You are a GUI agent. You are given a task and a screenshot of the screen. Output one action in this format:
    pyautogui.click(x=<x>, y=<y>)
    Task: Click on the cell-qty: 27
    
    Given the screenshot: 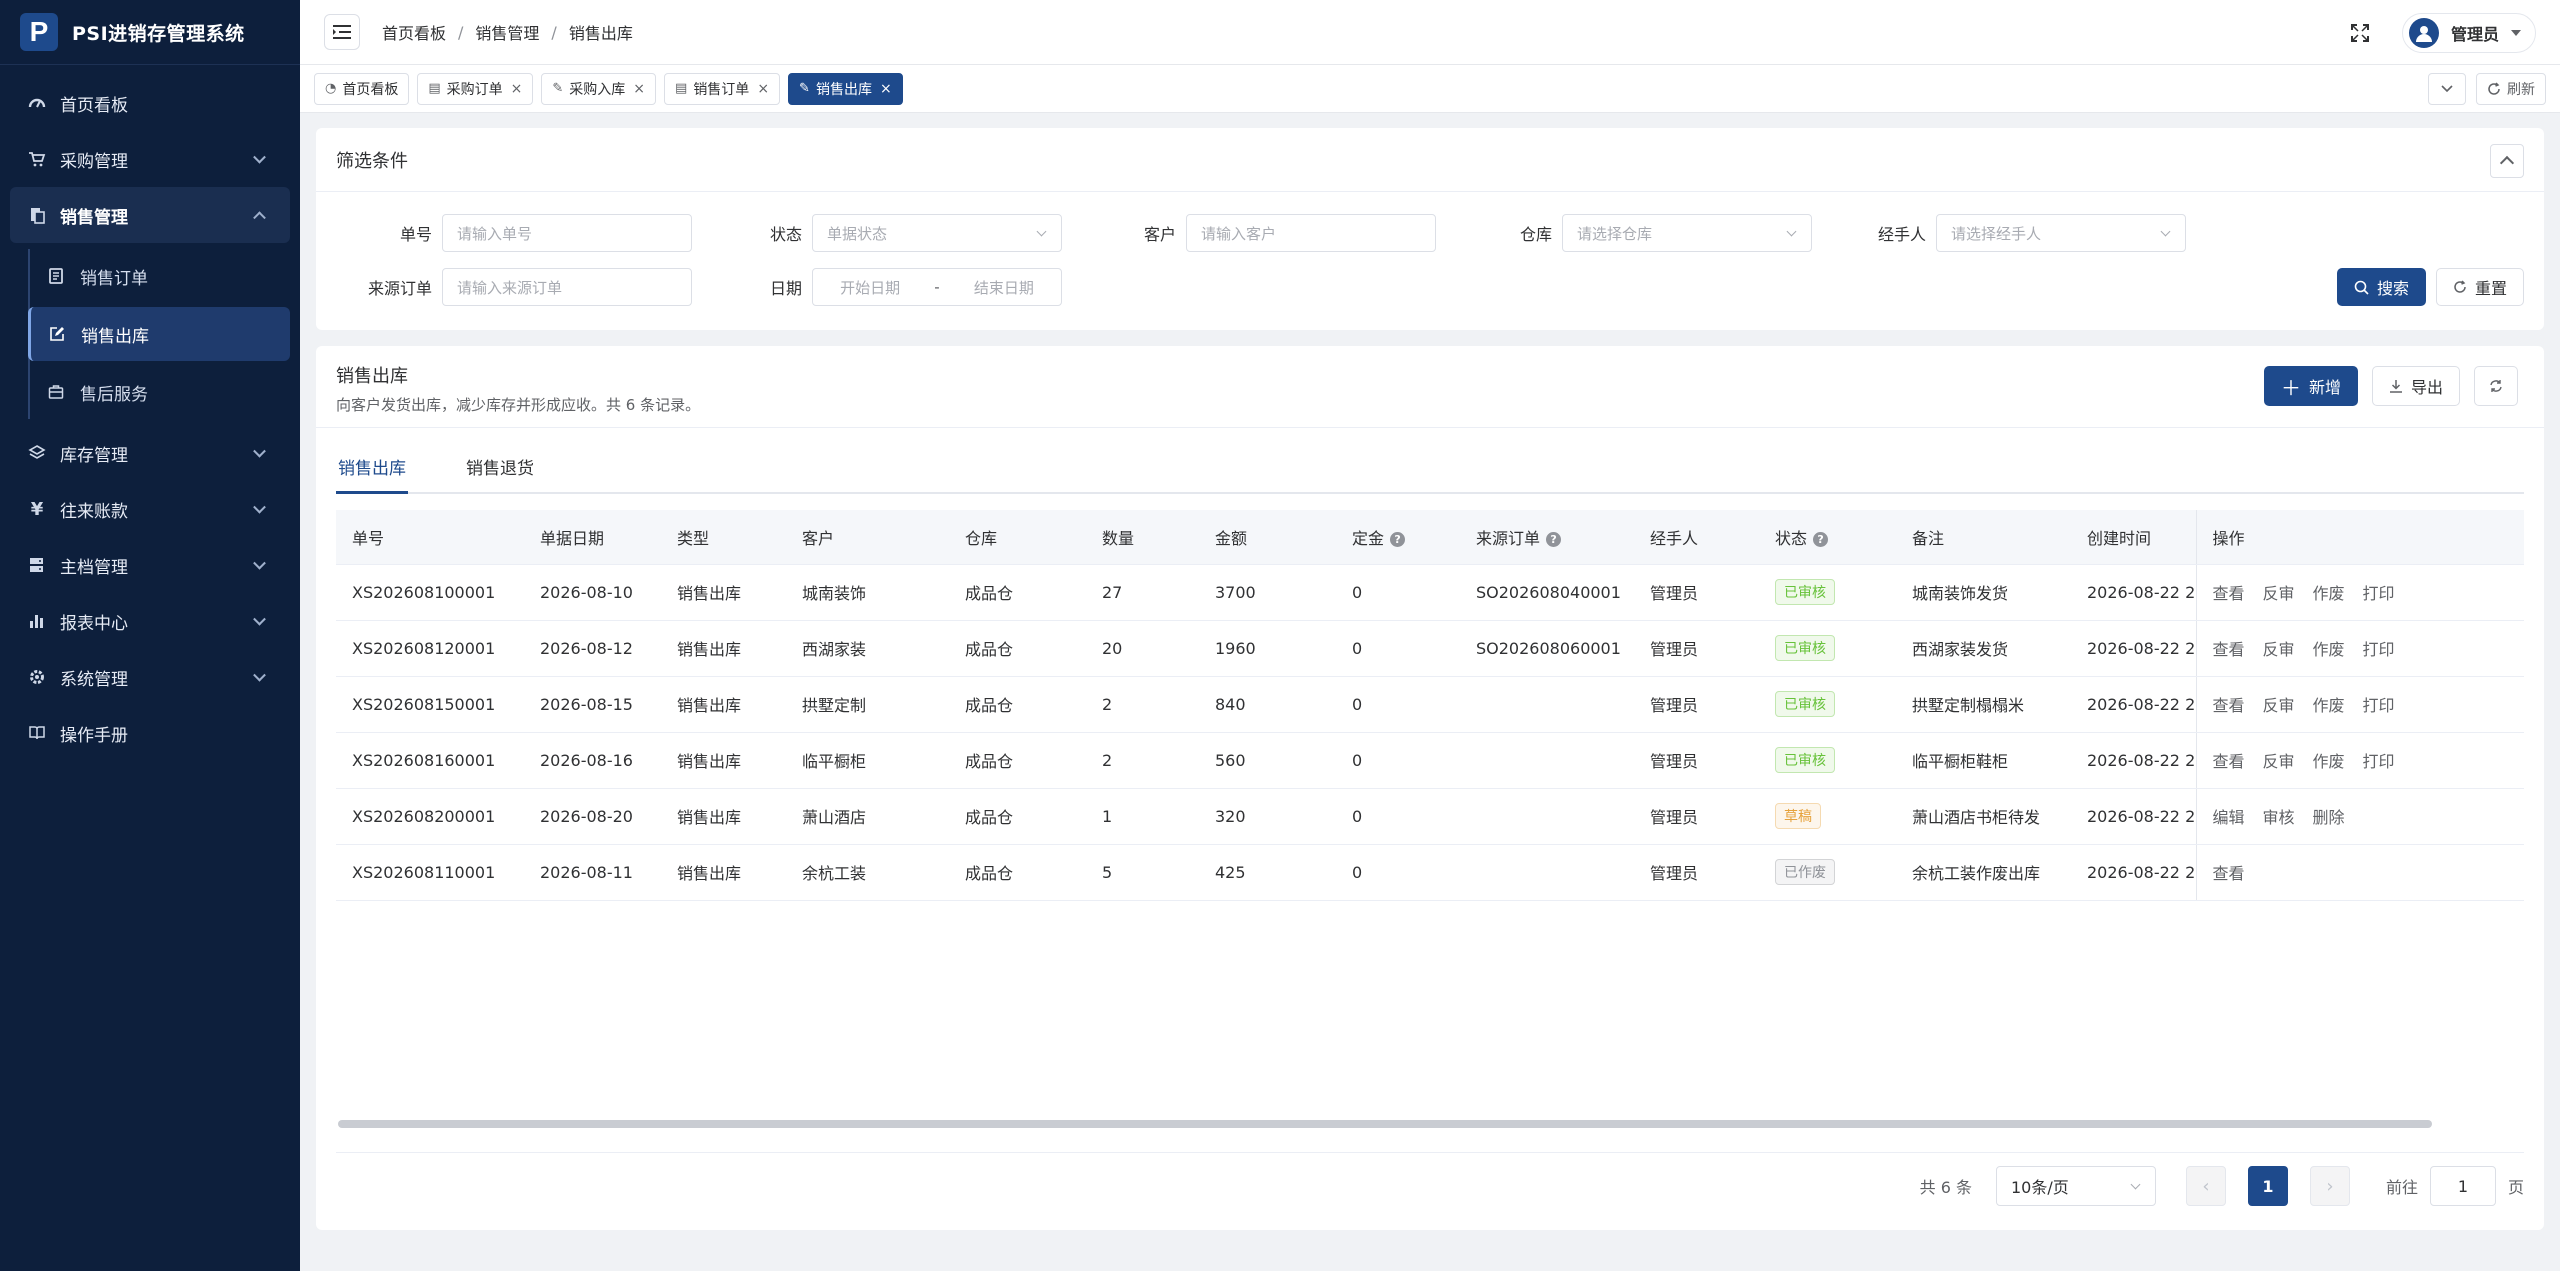 What is the action you would take?
    pyautogui.click(x=1142, y=592)
    